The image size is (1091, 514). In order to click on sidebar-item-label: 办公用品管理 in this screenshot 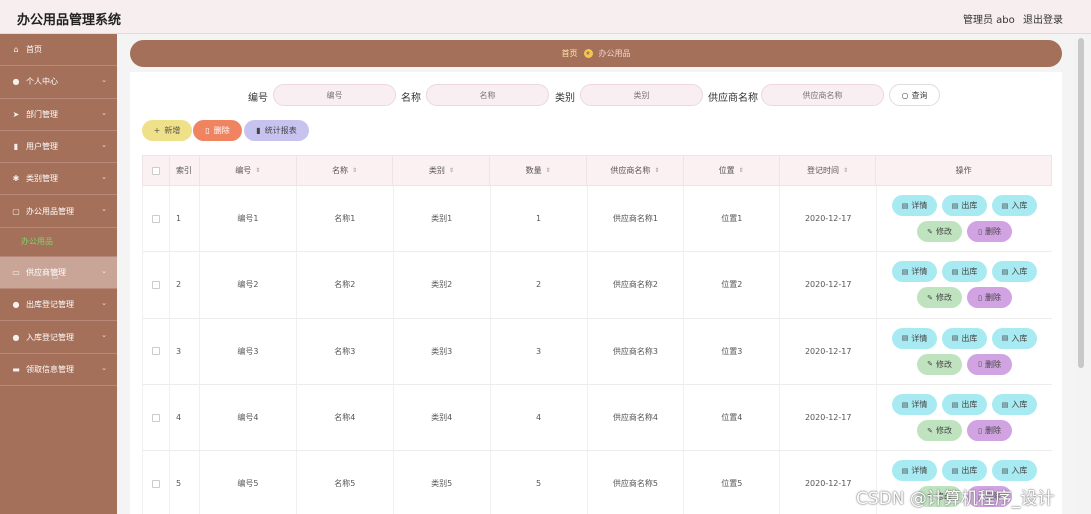, I will do `click(50, 211)`.